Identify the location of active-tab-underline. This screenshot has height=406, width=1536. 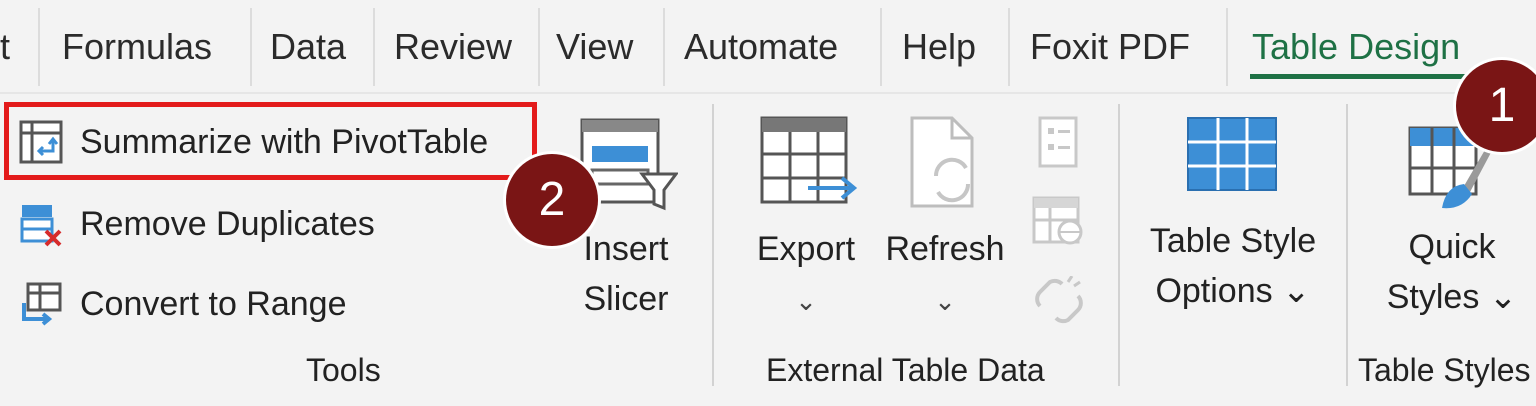
(1369, 76).